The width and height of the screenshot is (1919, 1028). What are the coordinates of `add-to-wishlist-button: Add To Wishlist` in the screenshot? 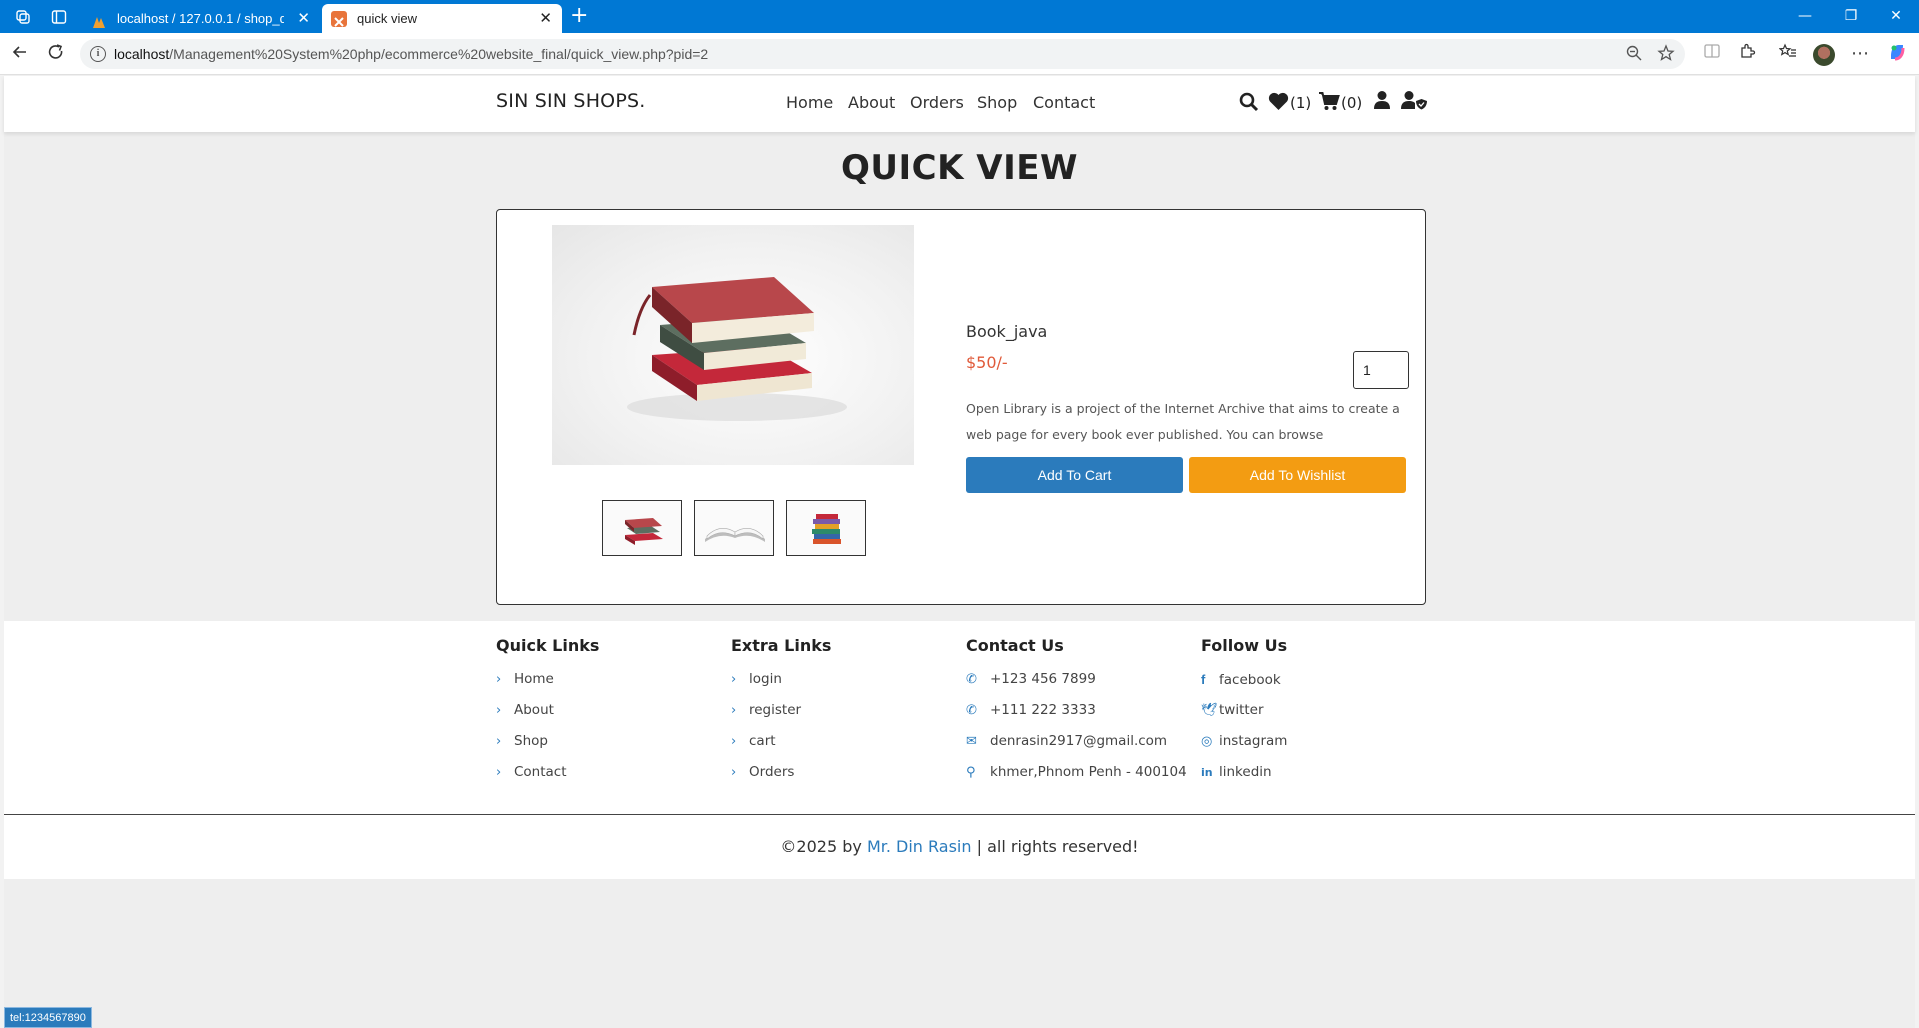 It's located at (1297, 475).